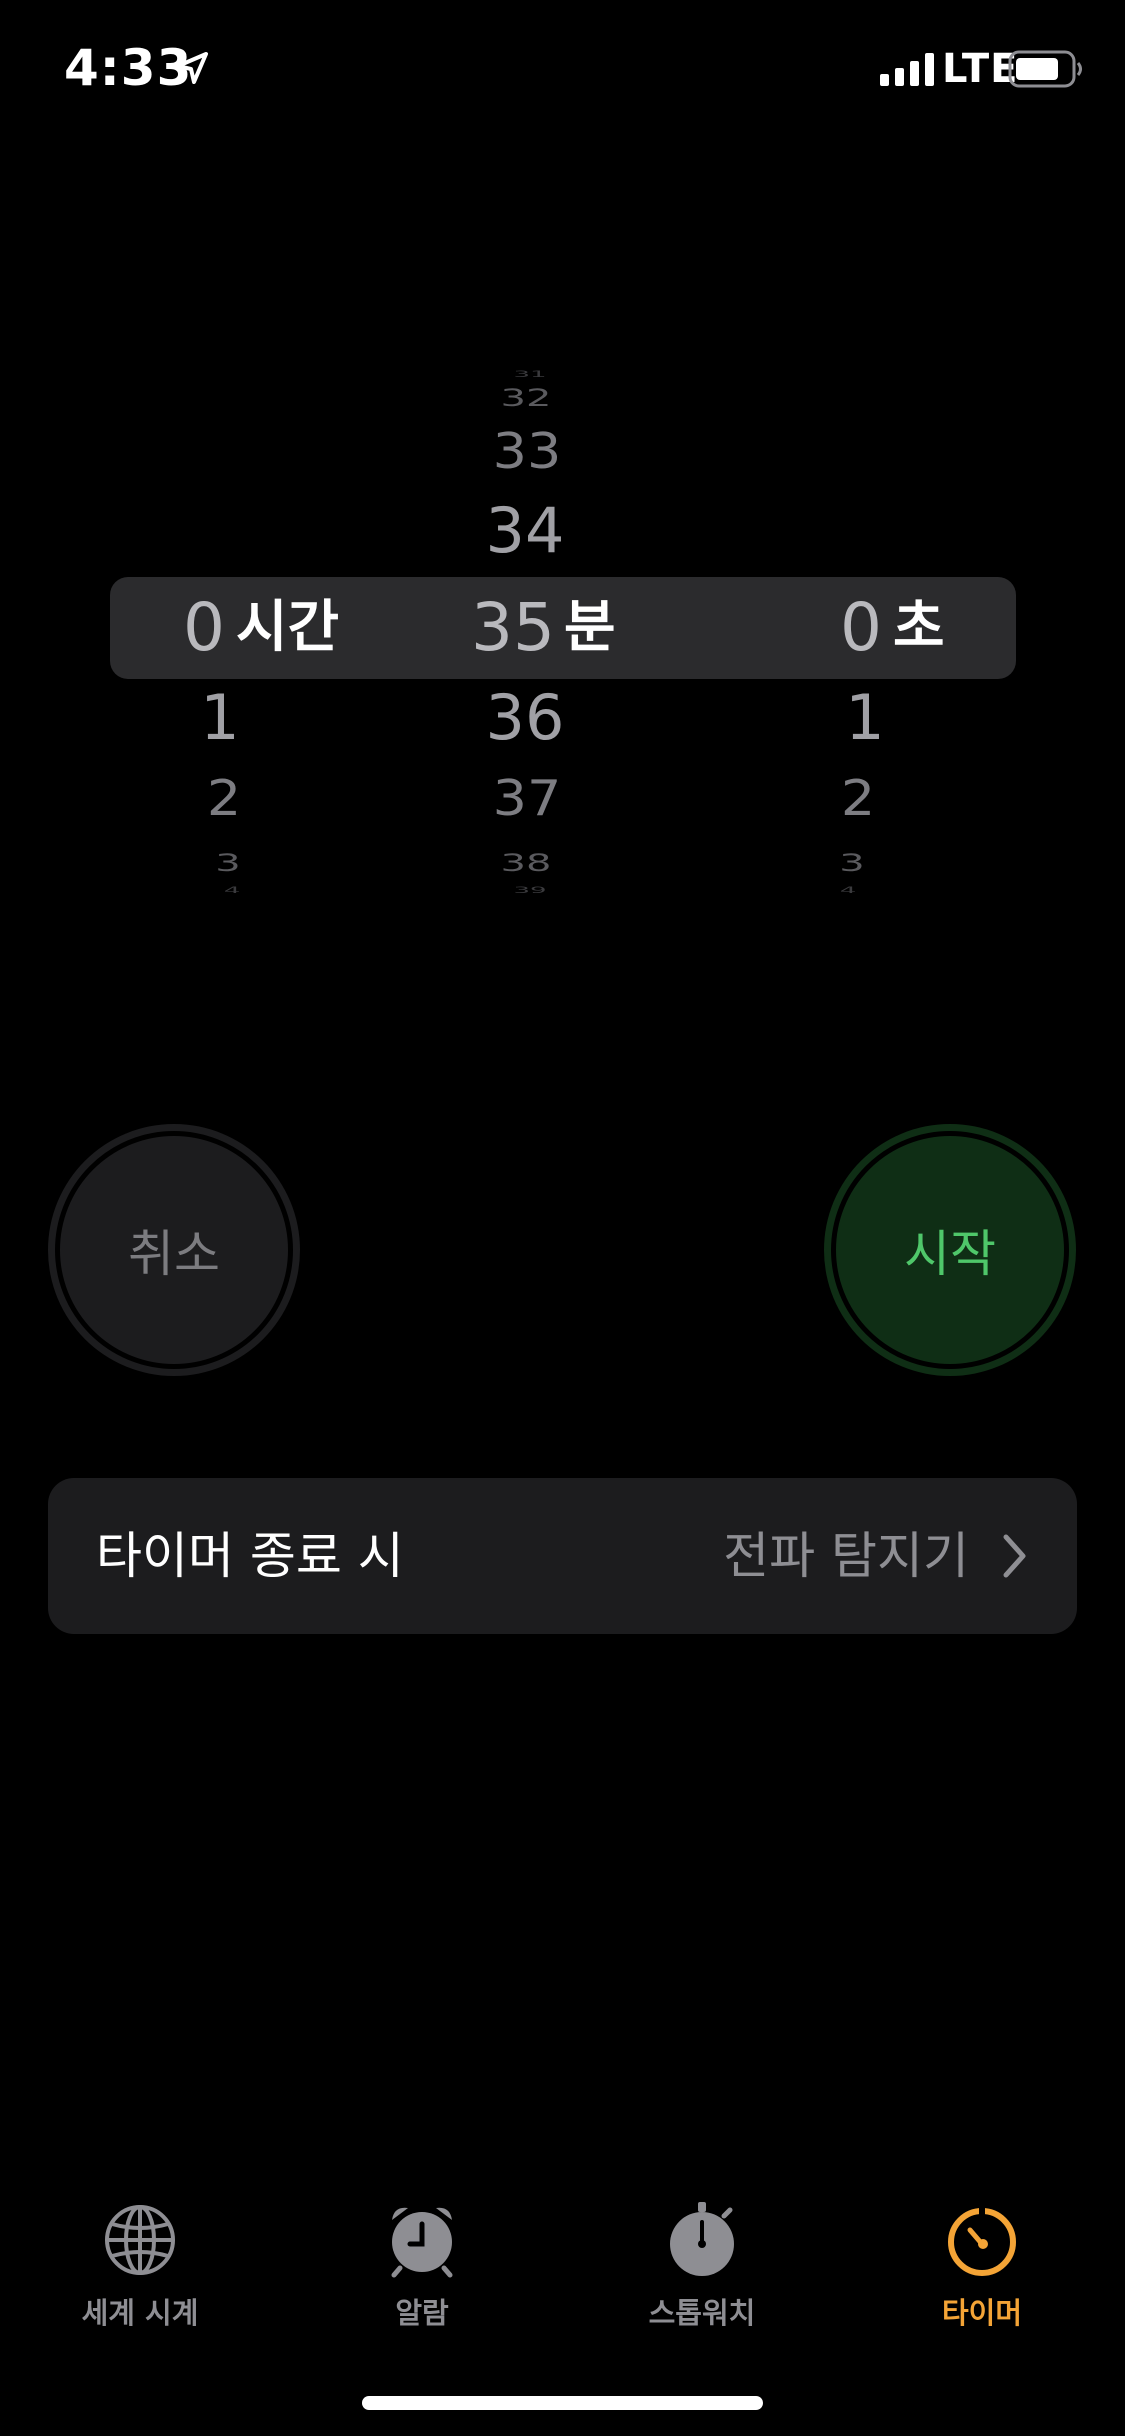 Image resolution: width=1125 pixels, height=2436 pixels. I want to click on tab-label: 알람, so click(422, 2313).